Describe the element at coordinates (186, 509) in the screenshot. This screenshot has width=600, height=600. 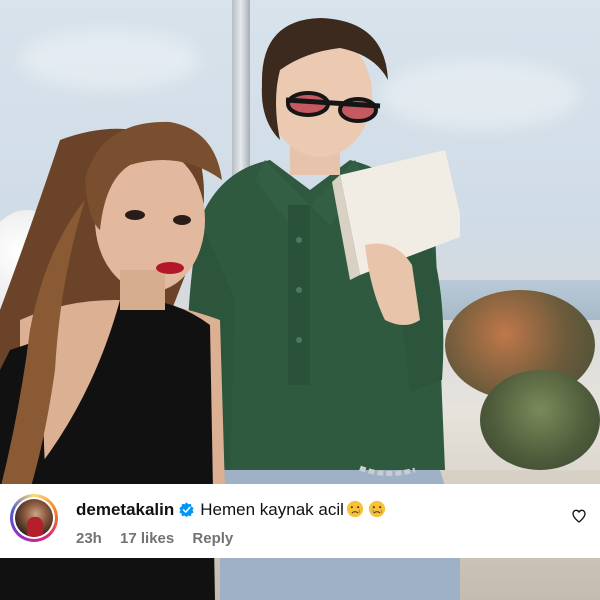
I see `verified-badge-icon` at that location.